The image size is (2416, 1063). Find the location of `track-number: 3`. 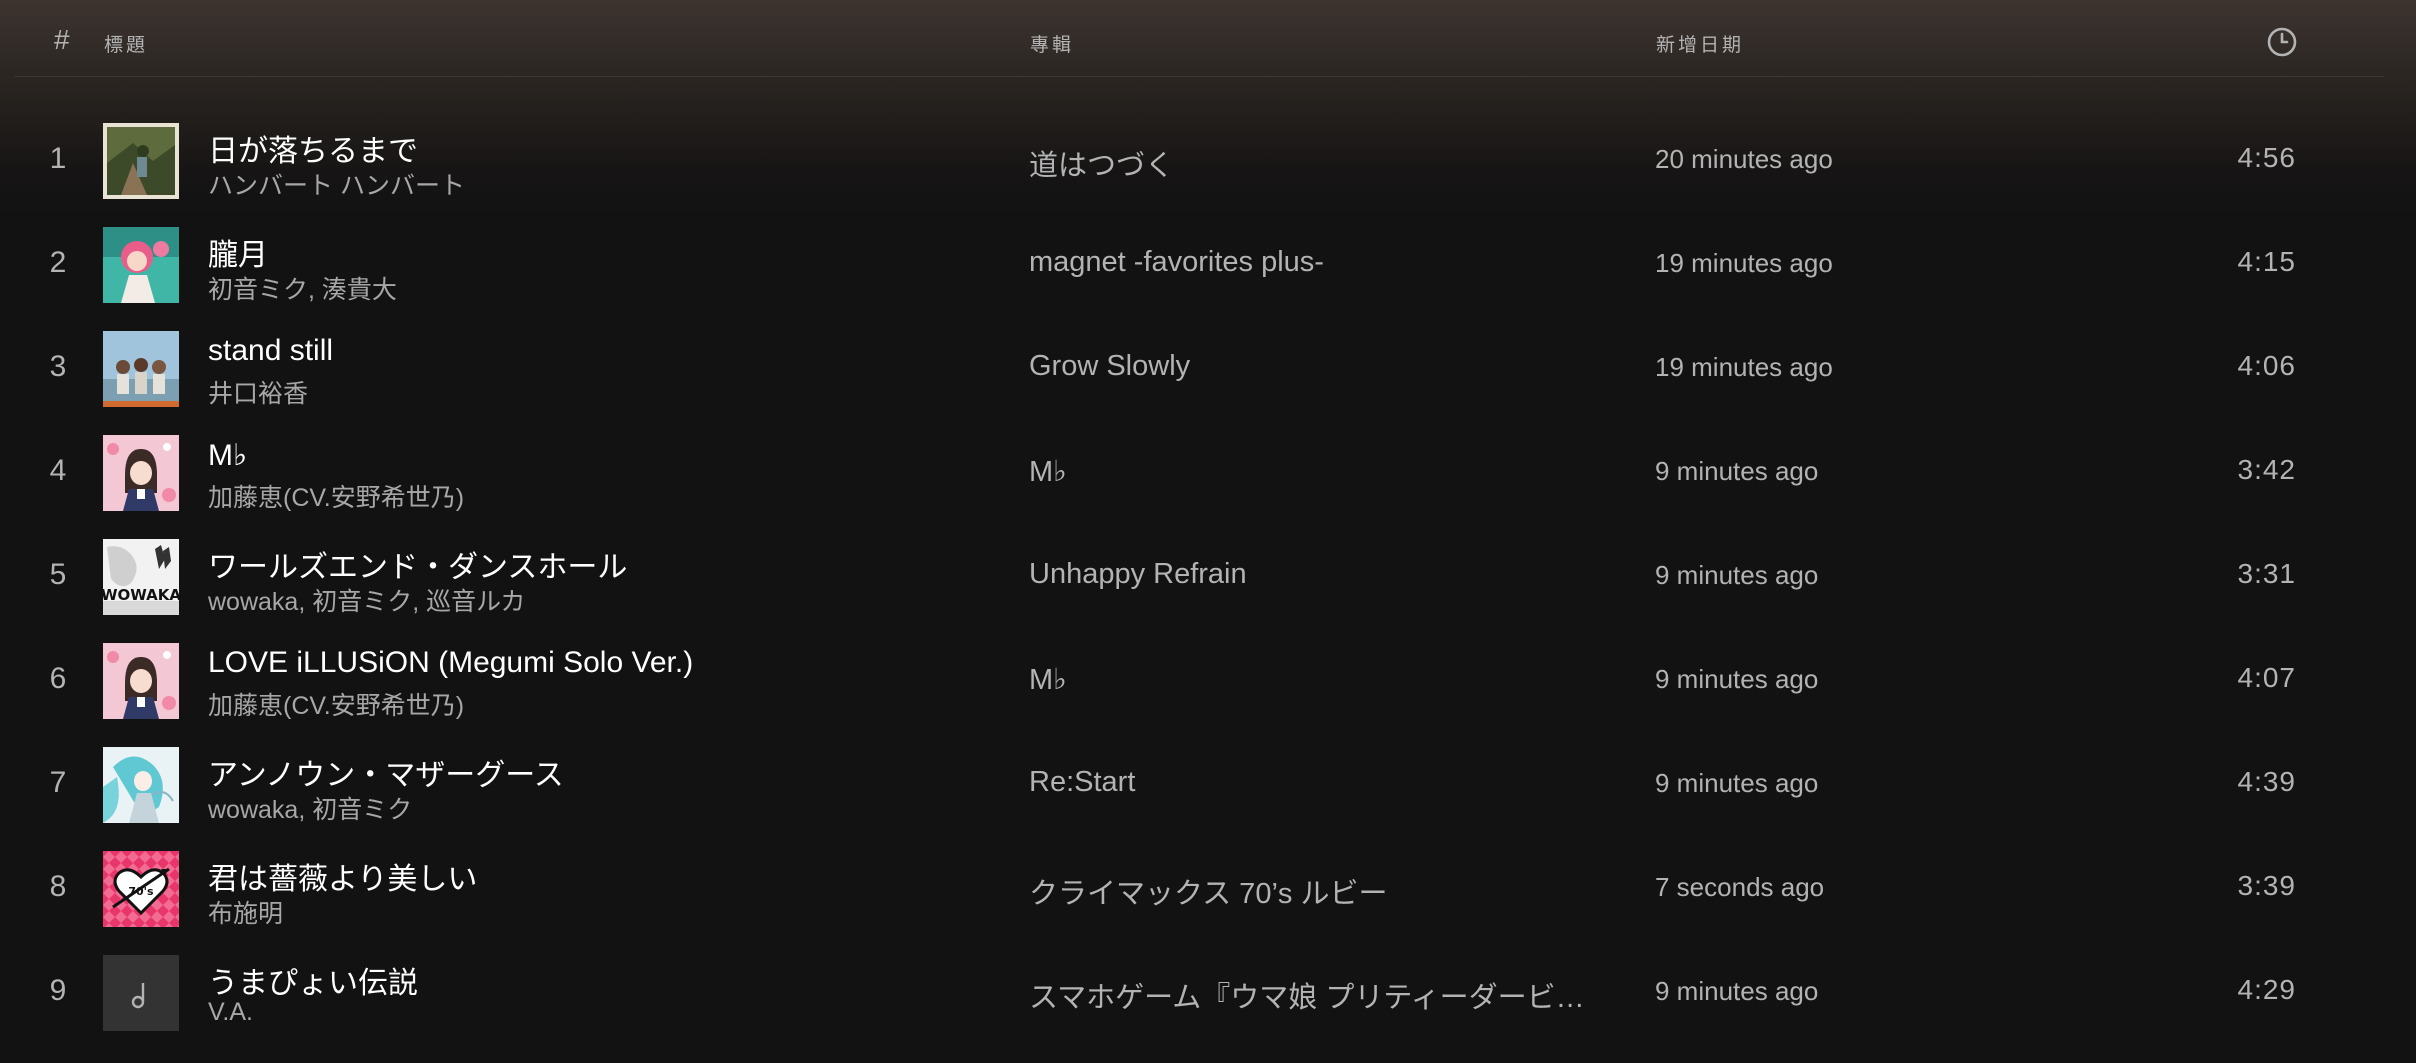

track-number: 3 is located at coordinates (58, 366).